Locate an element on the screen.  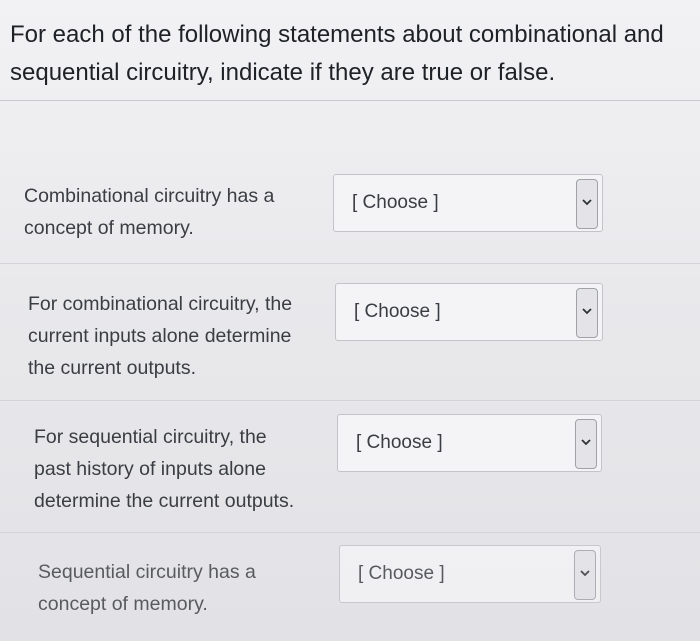
header-divider is located at coordinates (350, 100).